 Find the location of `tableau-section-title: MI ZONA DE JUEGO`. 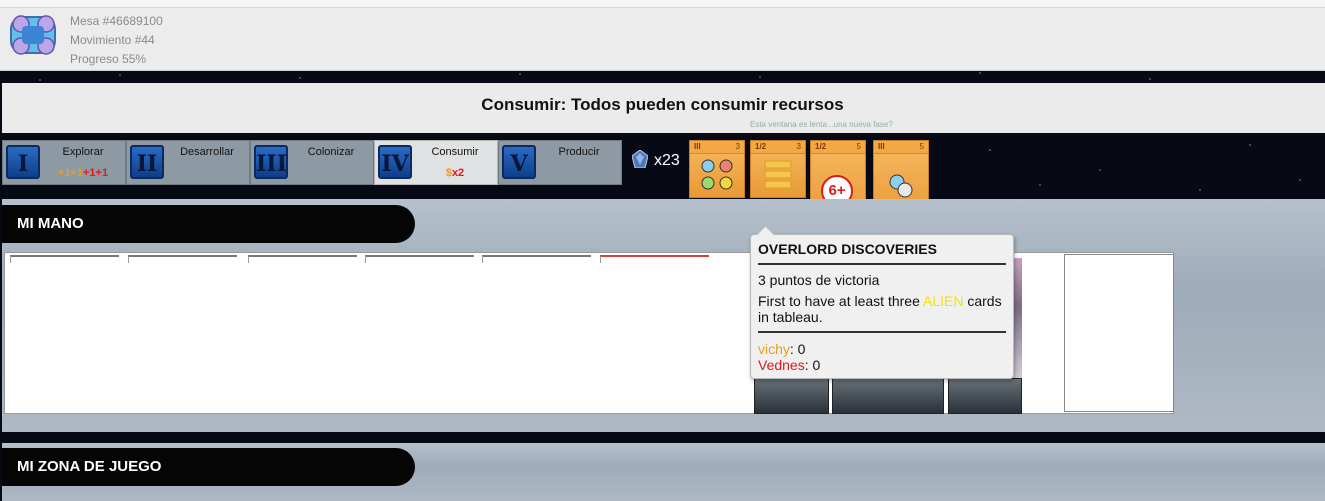

tableau-section-title: MI ZONA DE JUEGO is located at coordinates (208, 467).